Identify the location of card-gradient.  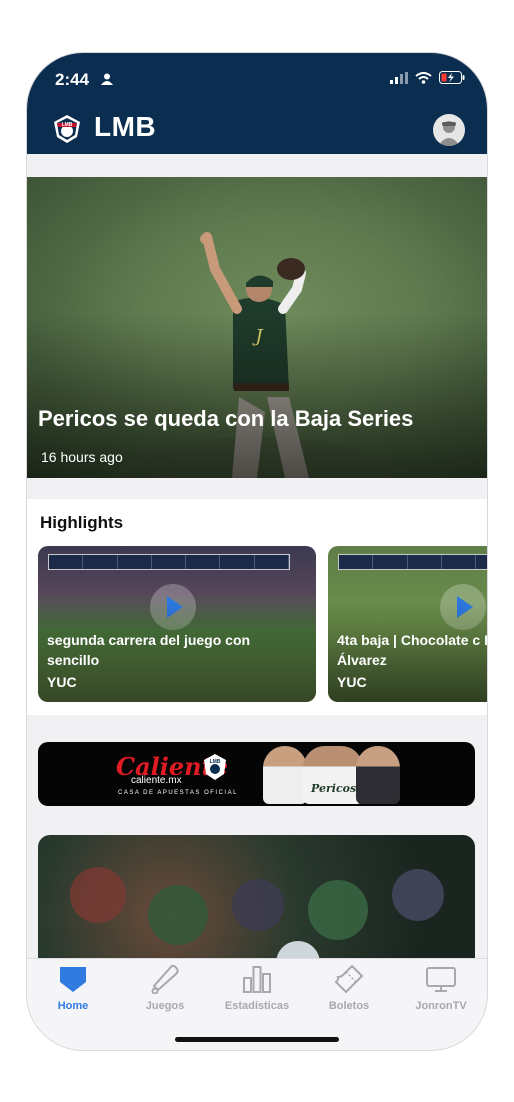
(177, 624).